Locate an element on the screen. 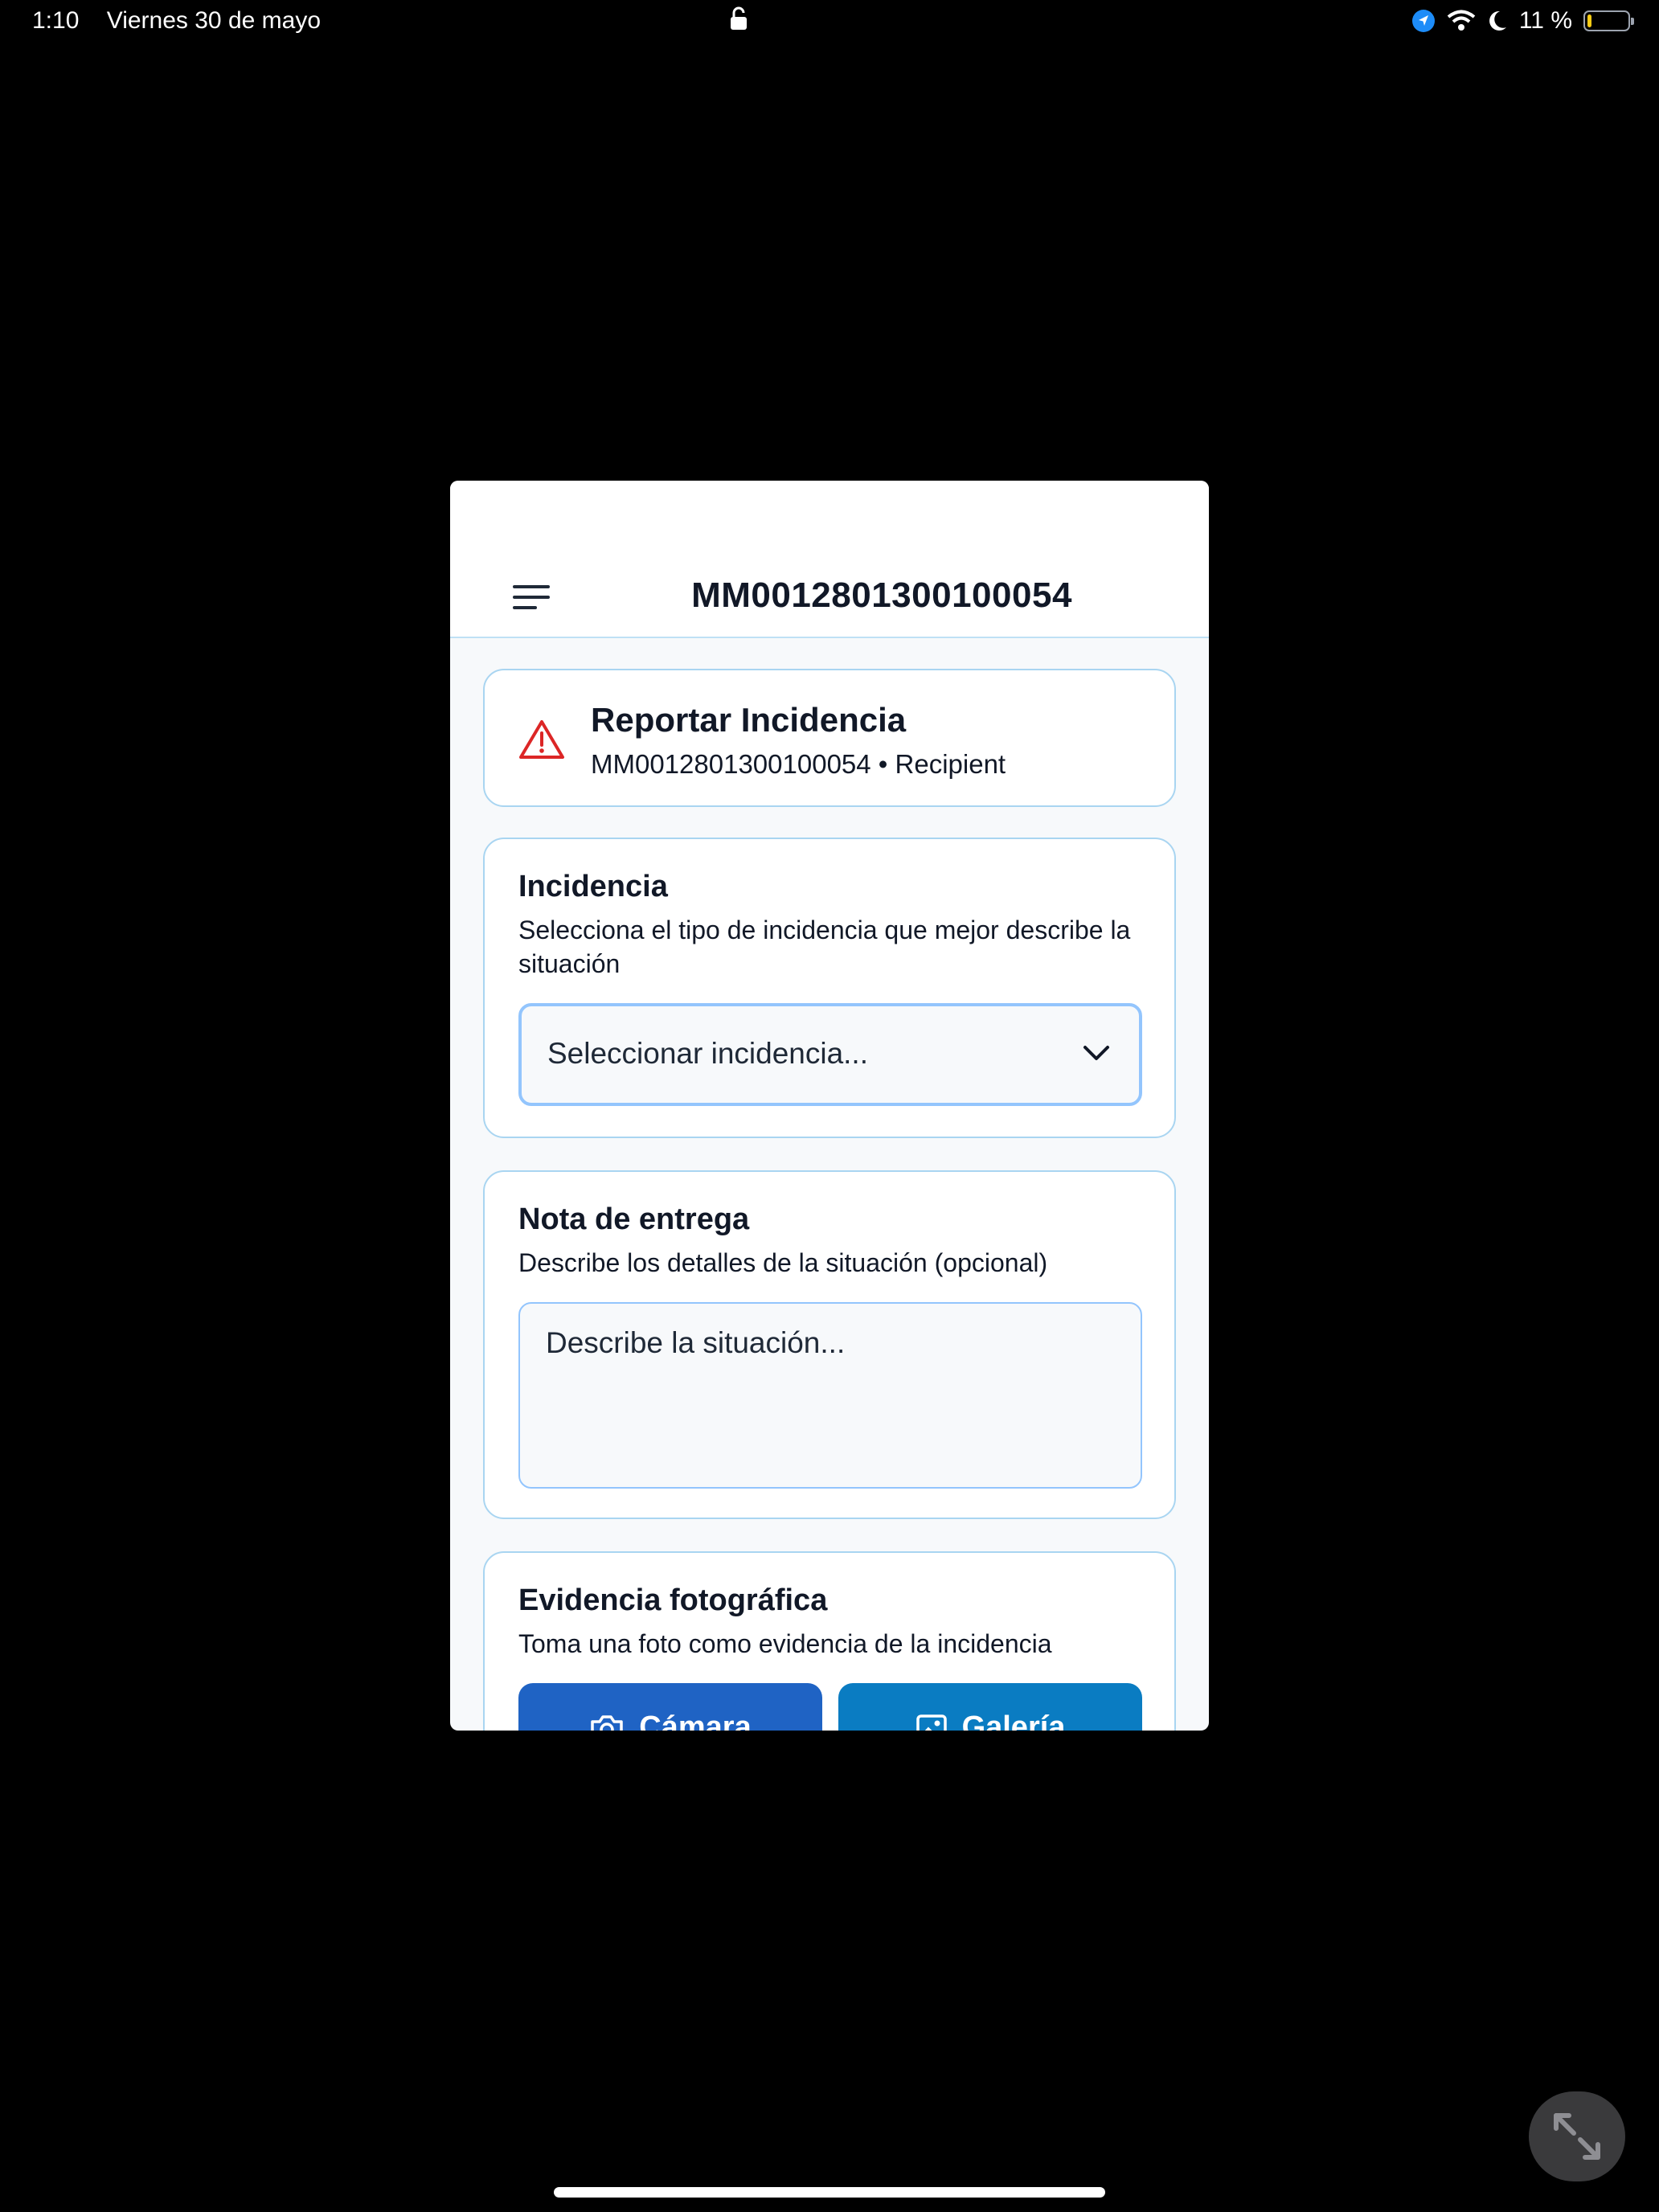 The height and width of the screenshot is (2212, 1659). camera-button: Cámara is located at coordinates (670, 1707).